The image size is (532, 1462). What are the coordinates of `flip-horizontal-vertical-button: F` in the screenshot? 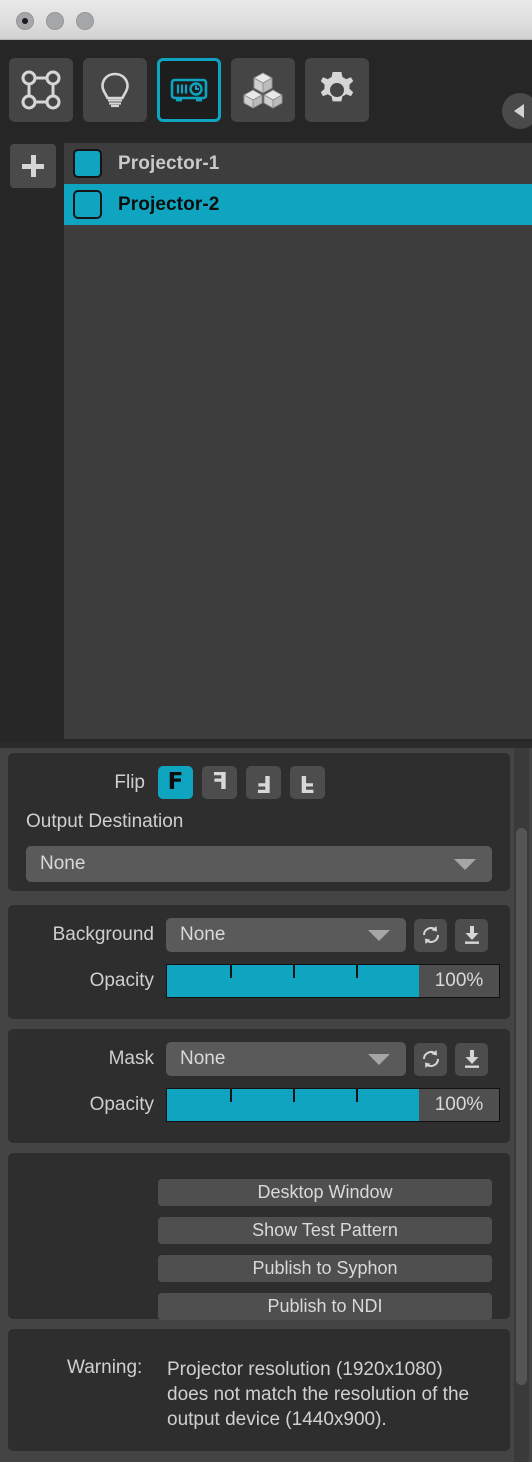 It's located at (263, 782).